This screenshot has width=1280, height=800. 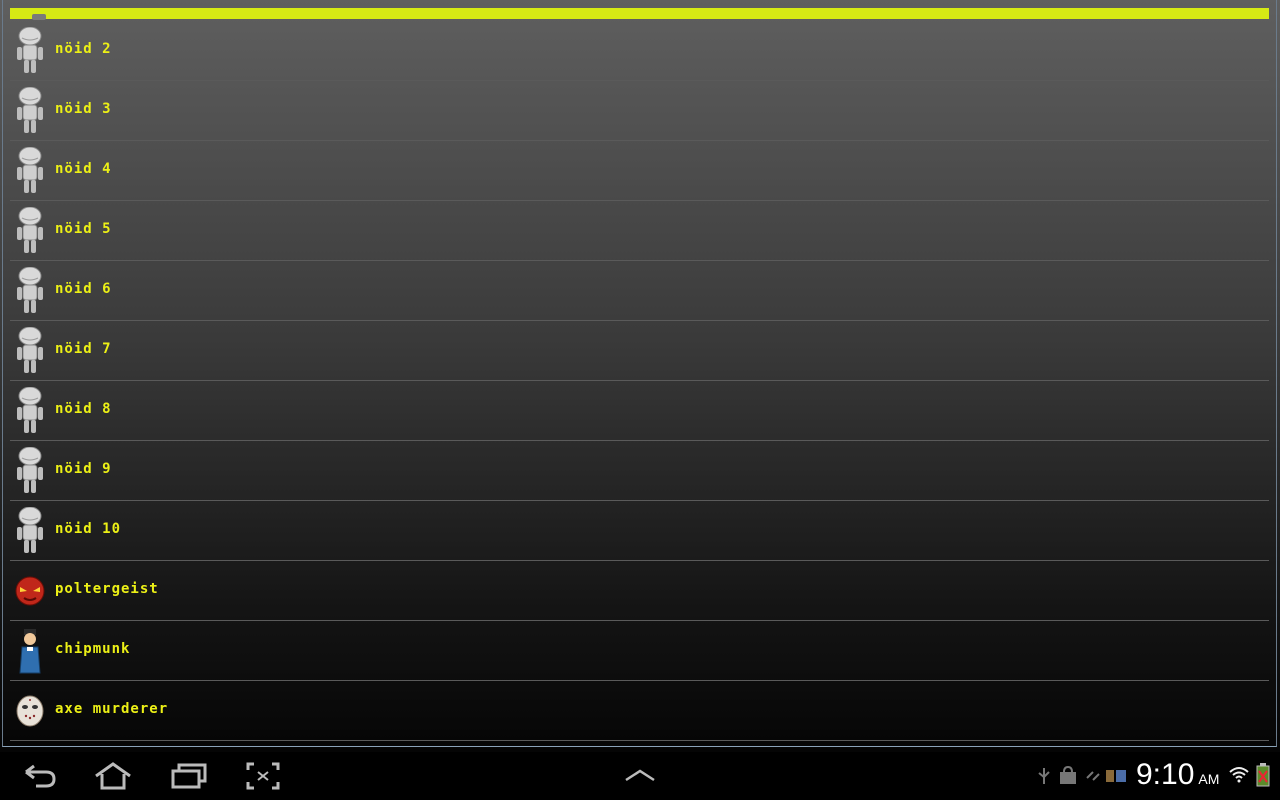 I want to click on item-label: axe murderer, so click(x=112, y=709).